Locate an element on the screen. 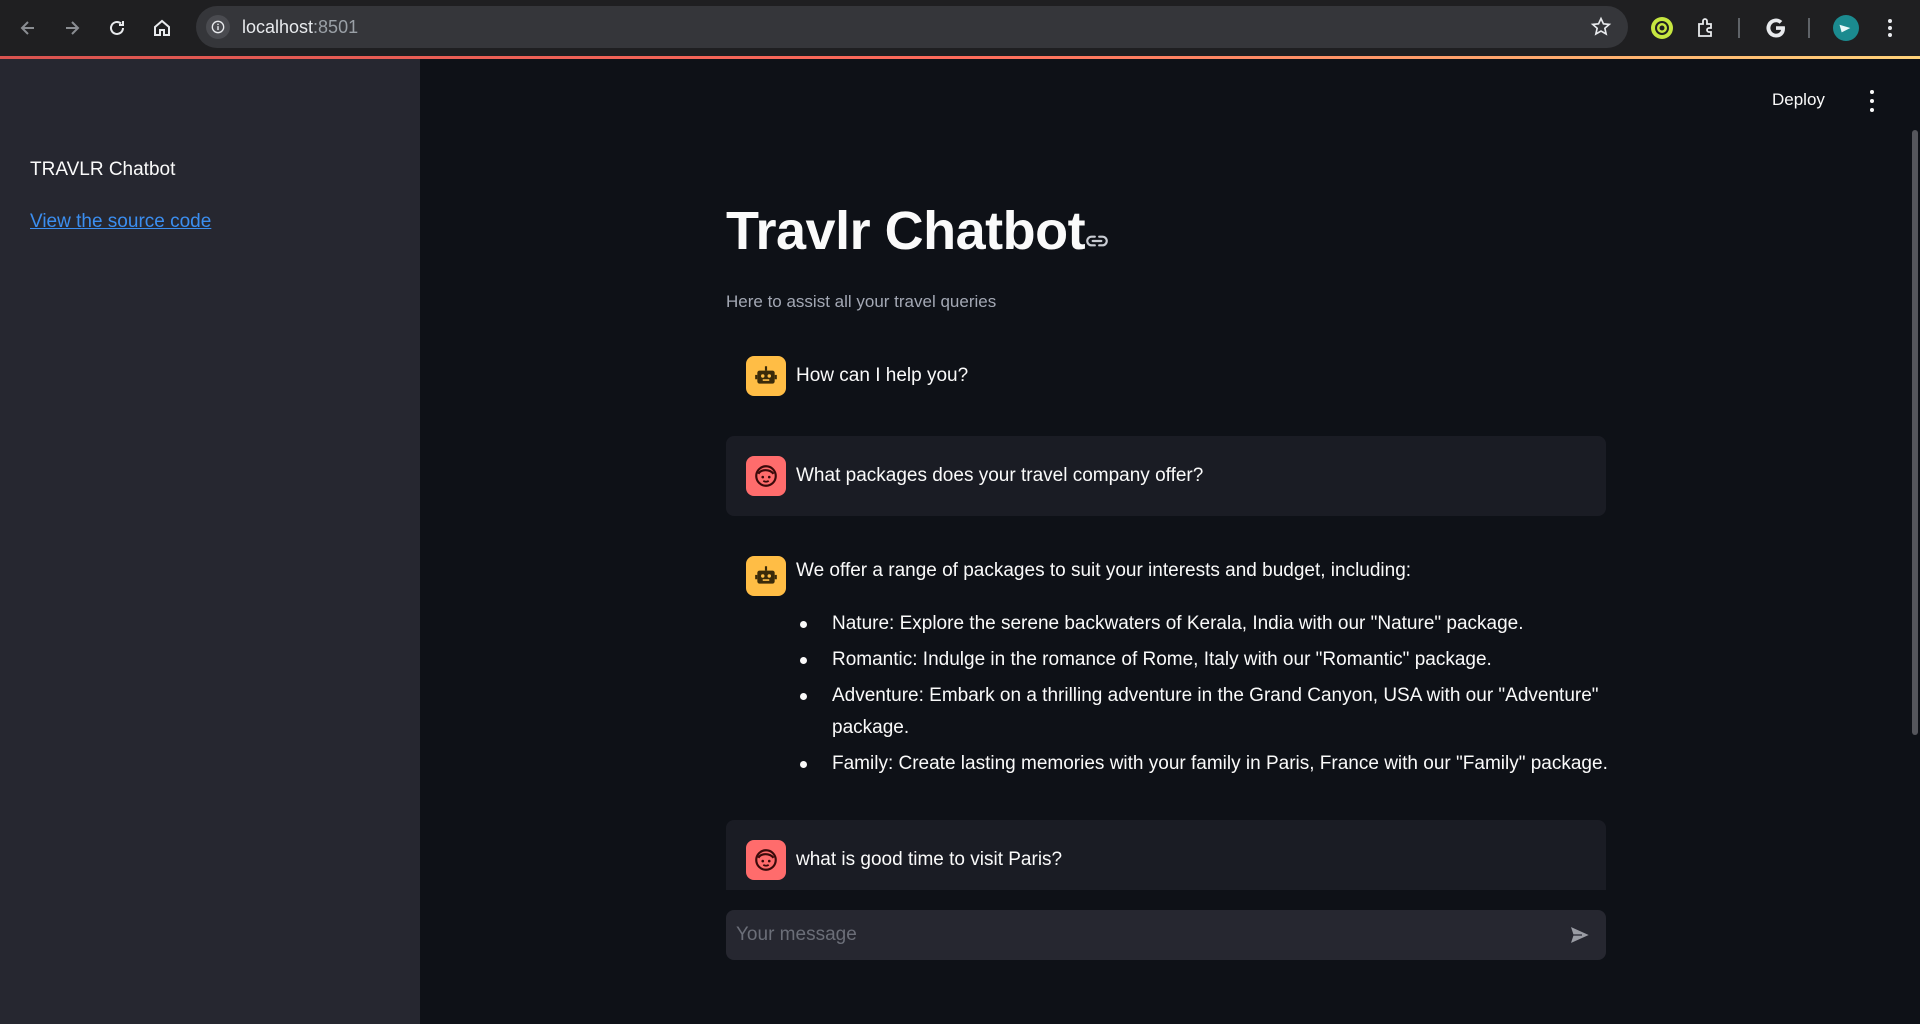  deploy-button: Deploy is located at coordinates (1798, 100).